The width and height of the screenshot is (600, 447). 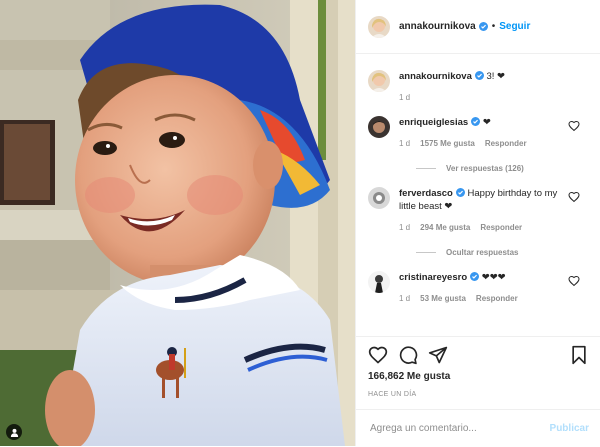 What do you see at coordinates (426, 193) in the screenshot?
I see `commenter-username: ferverdasco` at bounding box center [426, 193].